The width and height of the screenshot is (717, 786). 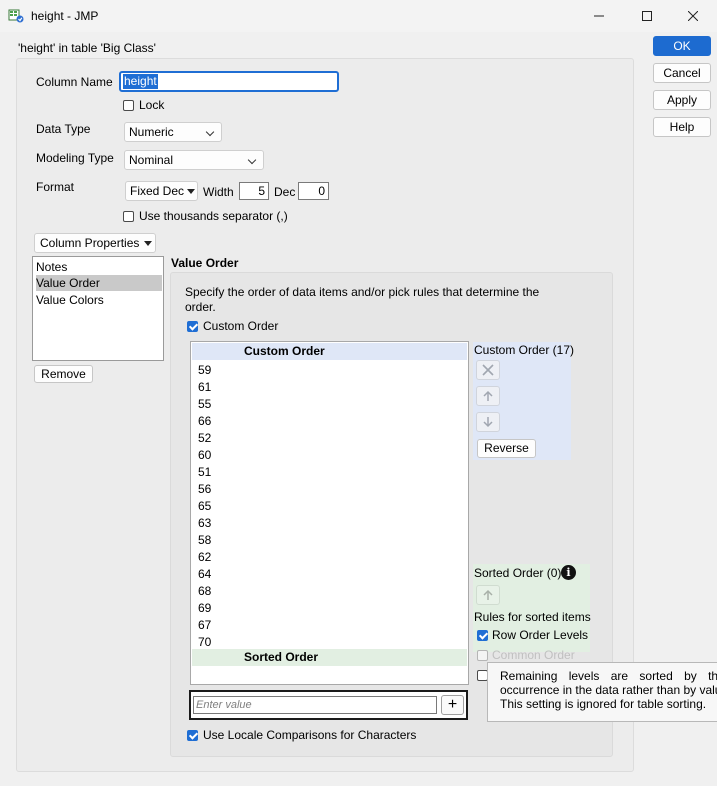 I want to click on modeling-type-dropdown: Nominal, so click(x=194, y=160).